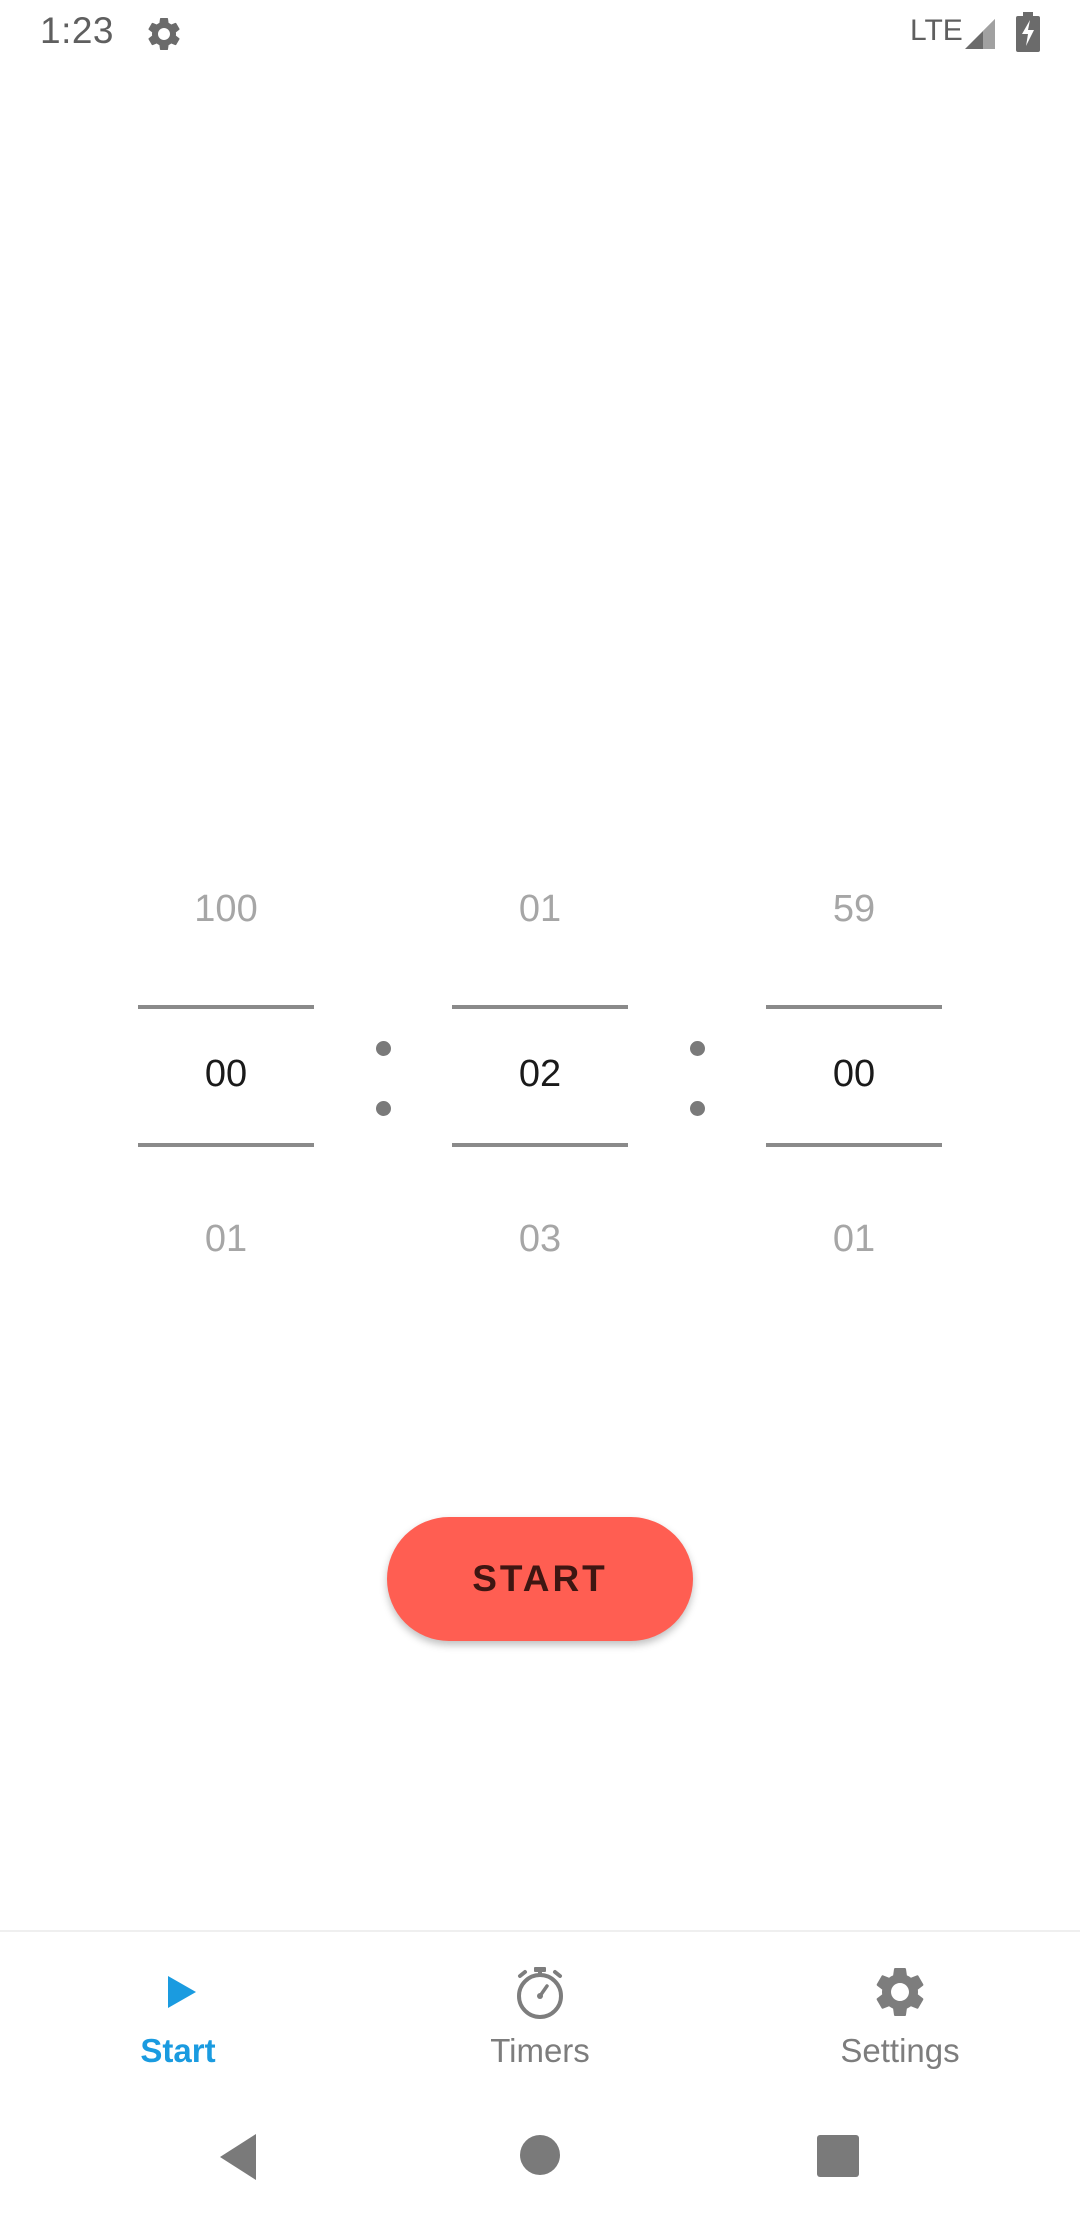  I want to click on hours-prev-value: 100, so click(226, 909).